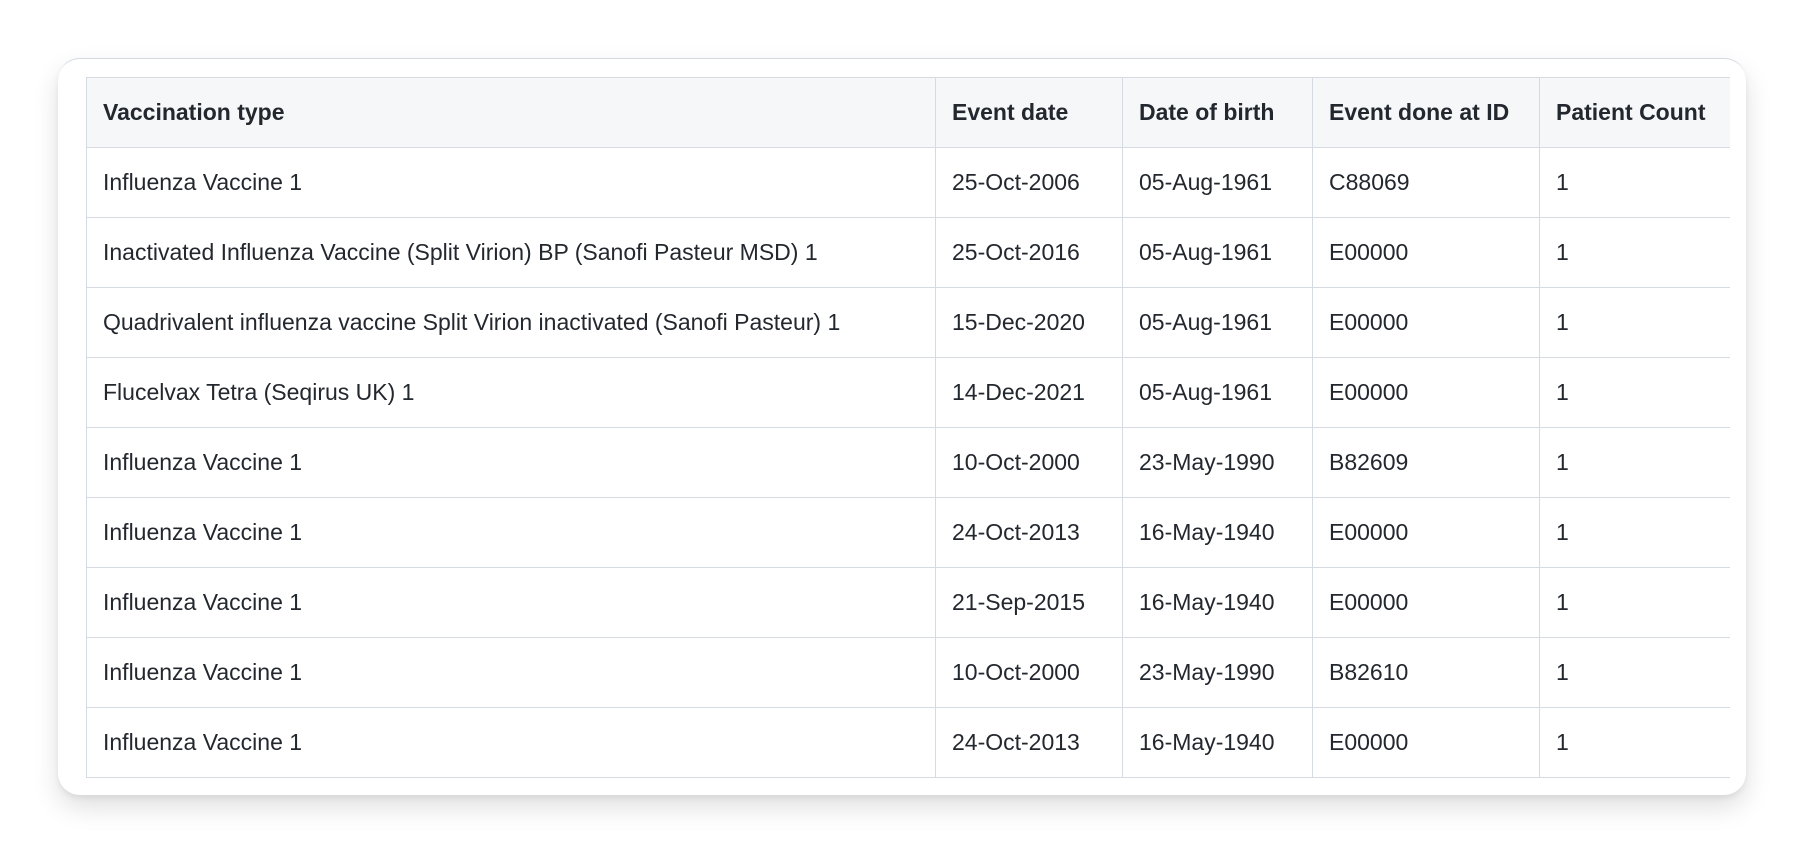  I want to click on column-header-patient-count: Patient Count, so click(1634, 112).